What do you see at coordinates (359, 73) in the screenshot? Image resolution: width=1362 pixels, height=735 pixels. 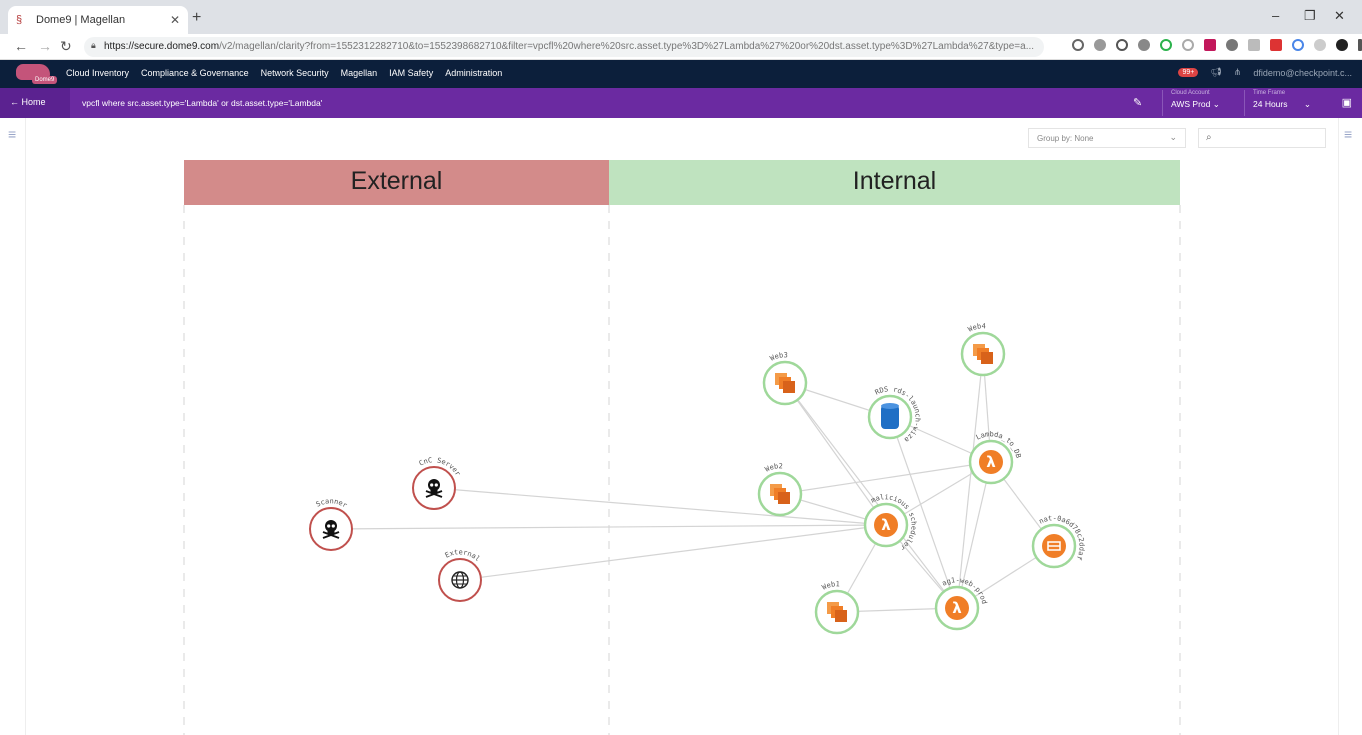 I see `nav-magellan: Magellan` at bounding box center [359, 73].